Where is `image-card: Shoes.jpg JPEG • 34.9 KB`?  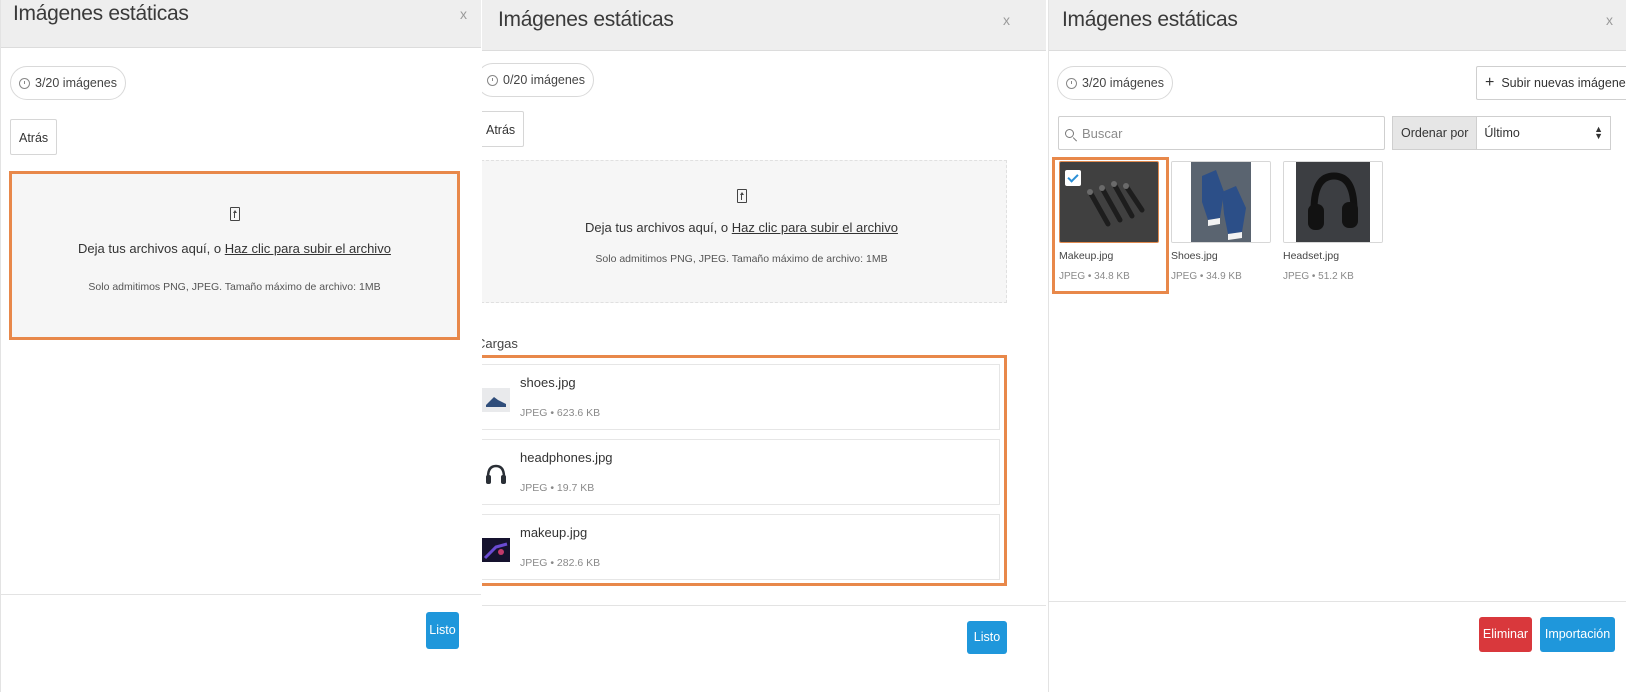
image-card: Shoes.jpg JPEG • 34.9 KB is located at coordinates (1221, 221).